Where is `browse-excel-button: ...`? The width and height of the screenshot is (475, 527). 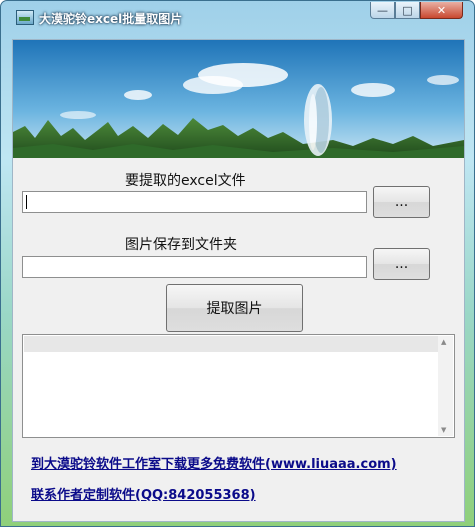
browse-excel-button: ... is located at coordinates (401, 202).